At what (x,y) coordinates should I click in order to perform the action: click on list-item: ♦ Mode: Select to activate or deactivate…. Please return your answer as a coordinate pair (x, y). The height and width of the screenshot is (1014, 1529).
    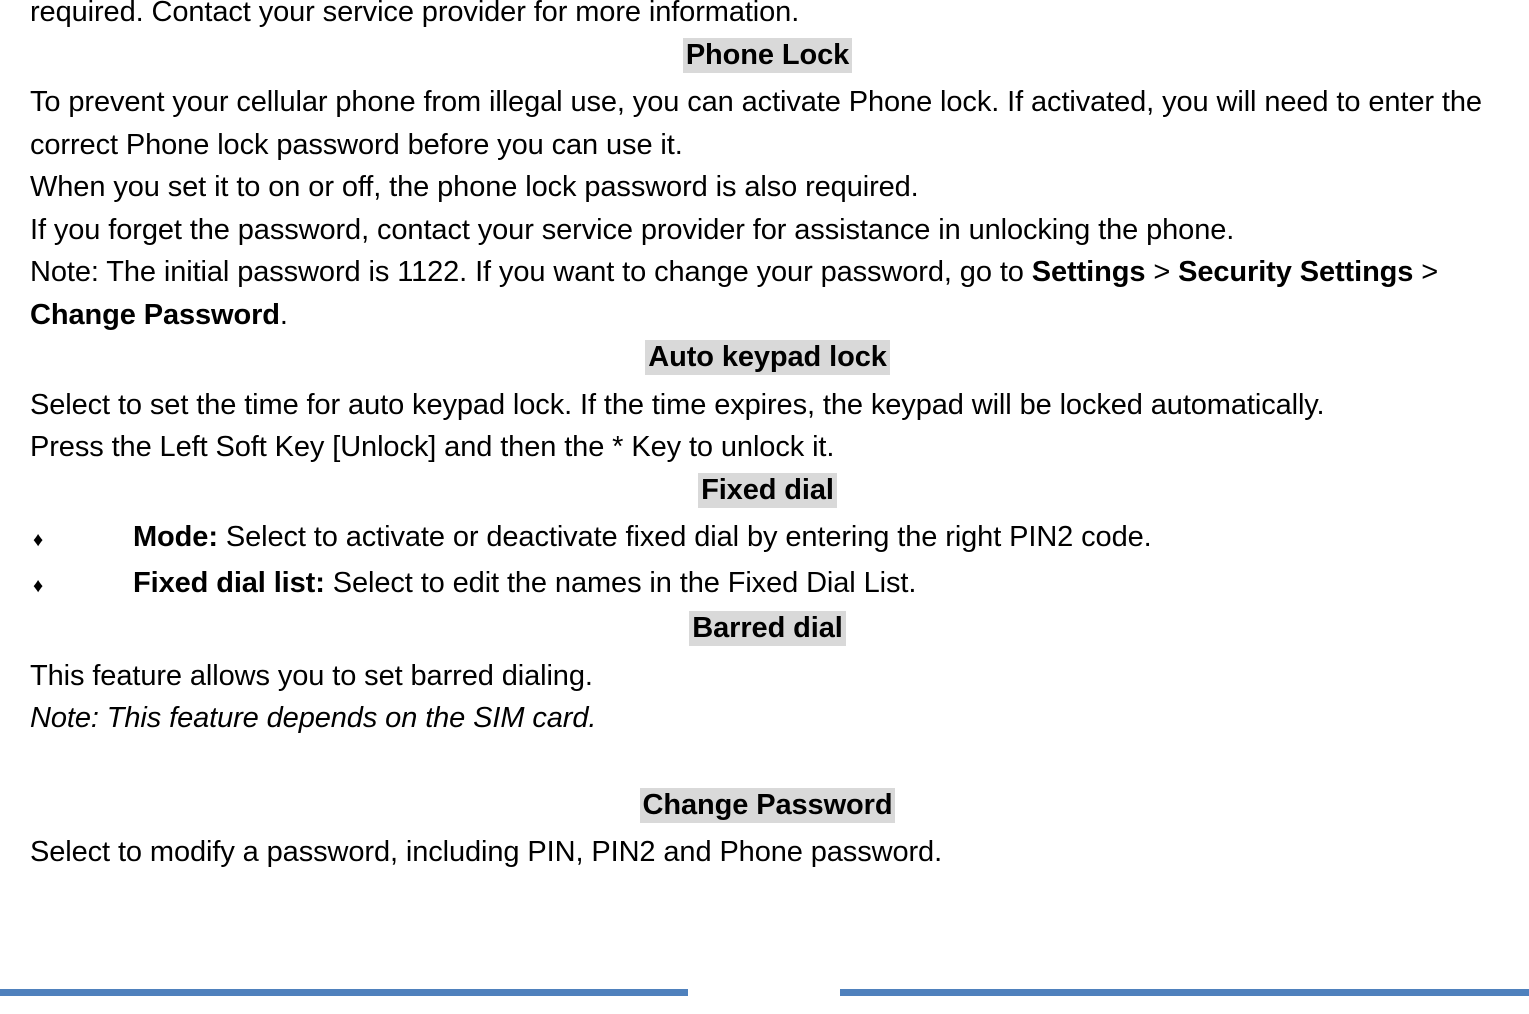
    Looking at the image, I should click on (767, 539).